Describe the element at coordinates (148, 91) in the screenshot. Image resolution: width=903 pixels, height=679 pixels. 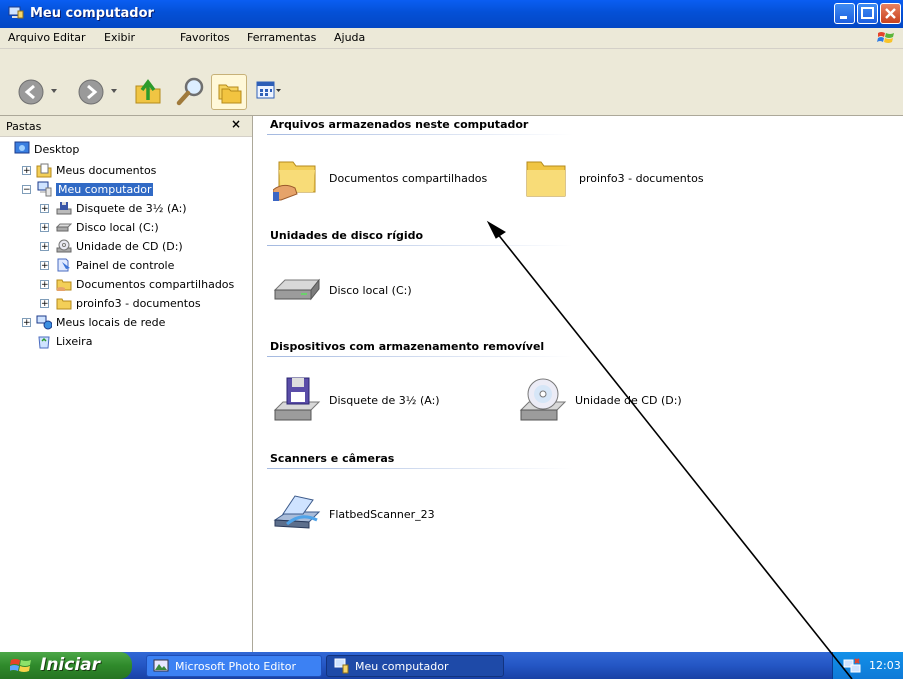
I see `up-folder-icon` at that location.